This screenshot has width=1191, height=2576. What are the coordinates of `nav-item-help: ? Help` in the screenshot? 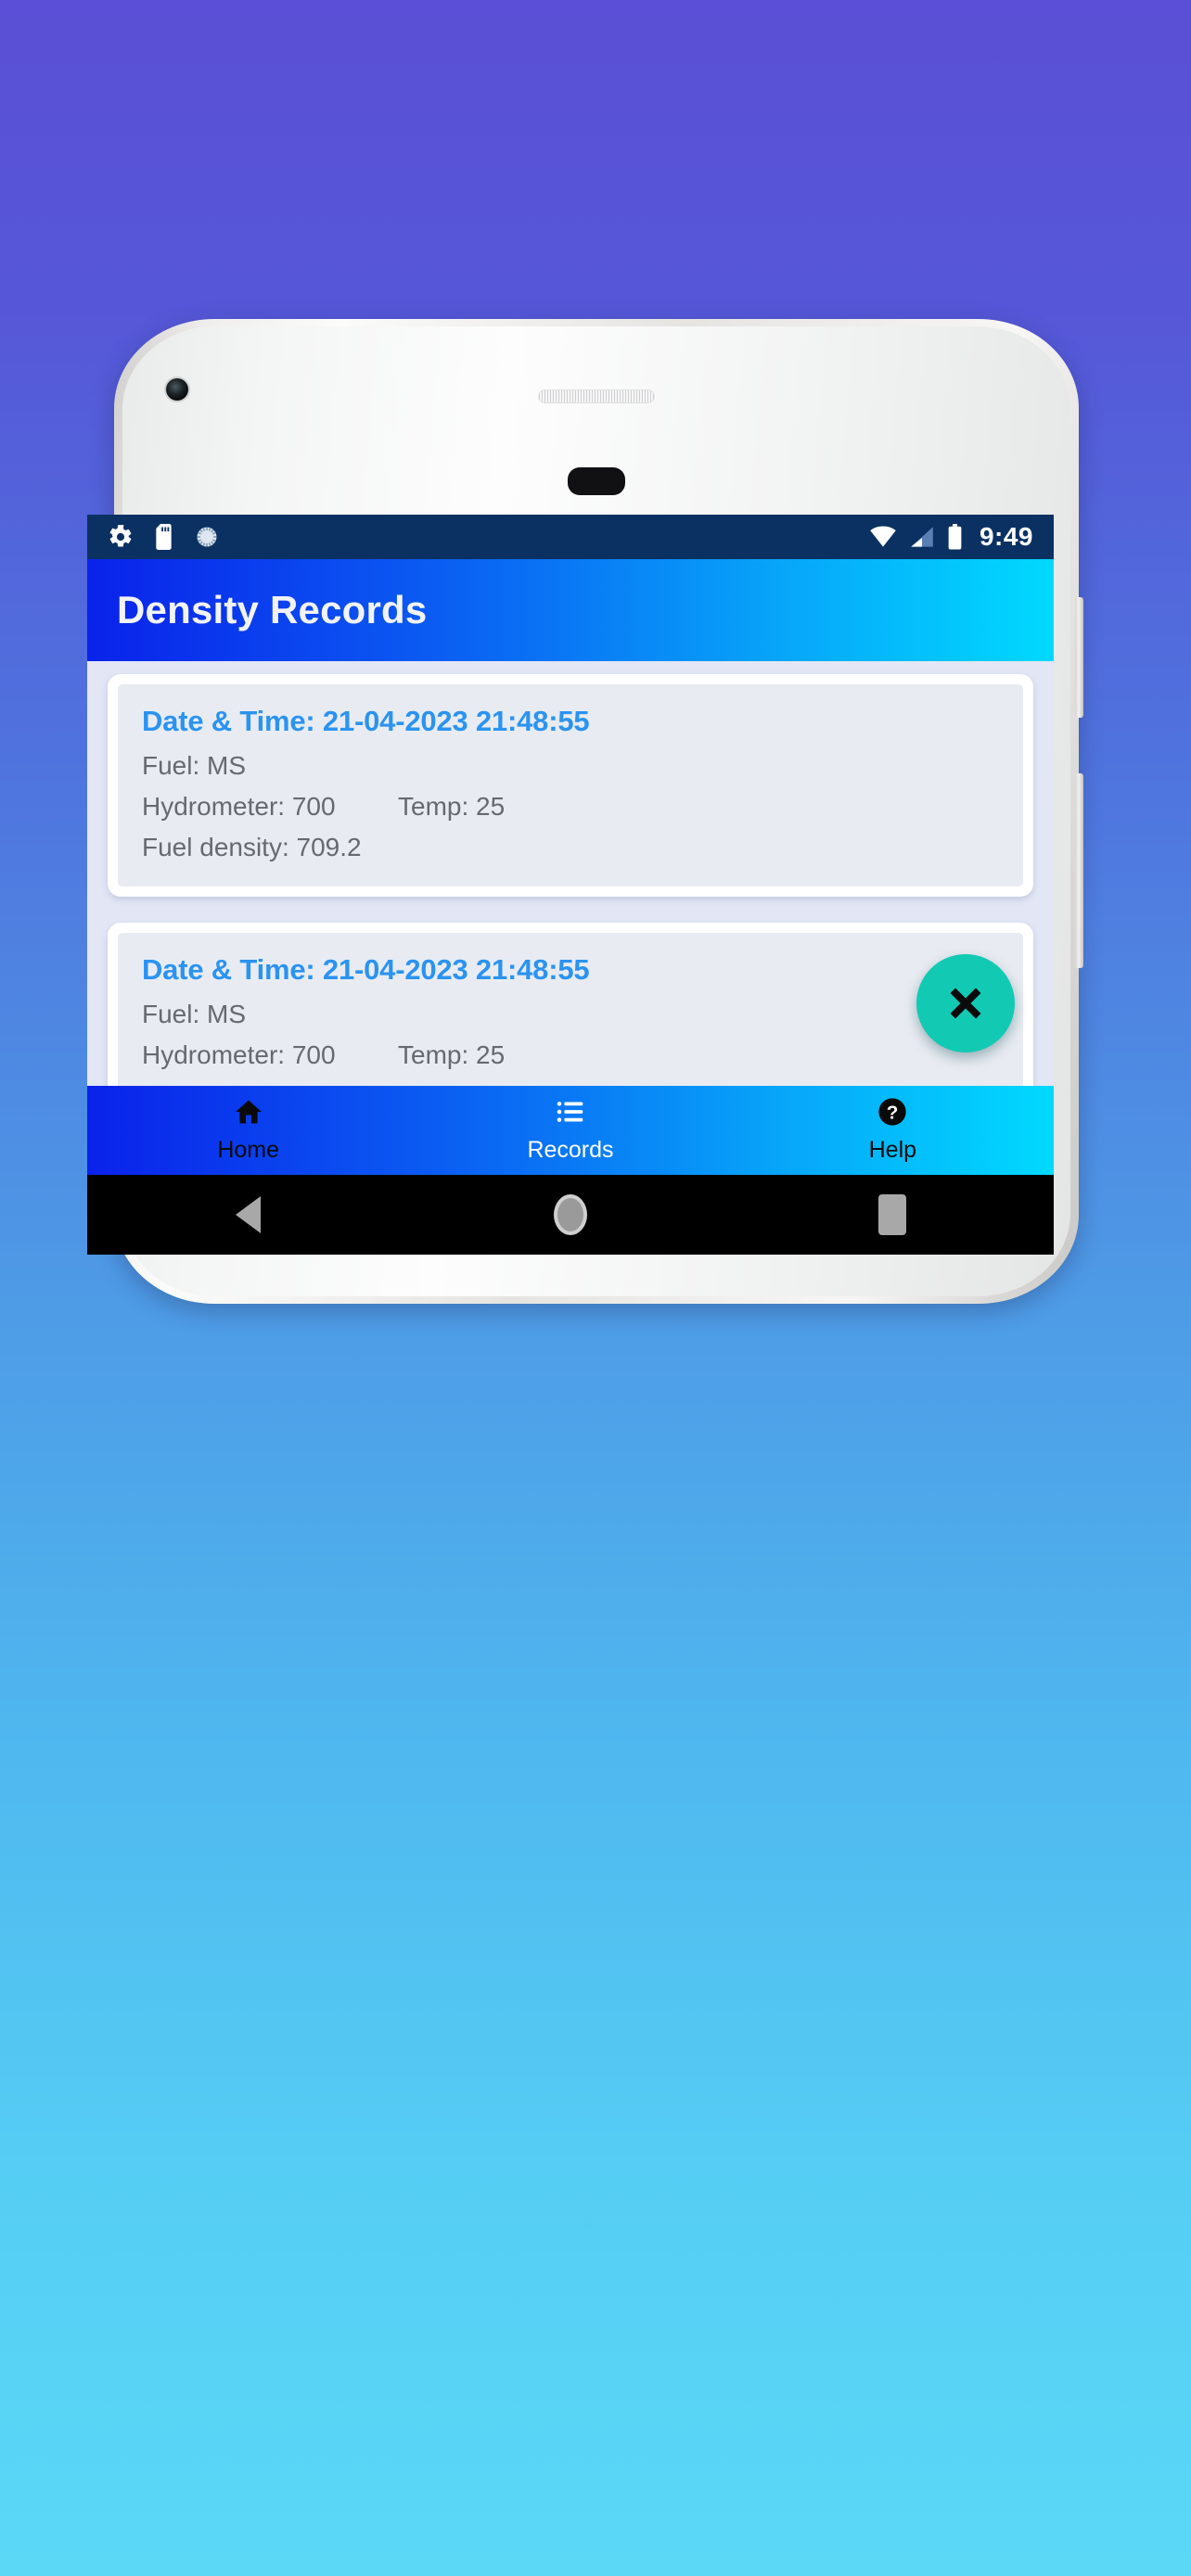 It's located at (893, 1130).